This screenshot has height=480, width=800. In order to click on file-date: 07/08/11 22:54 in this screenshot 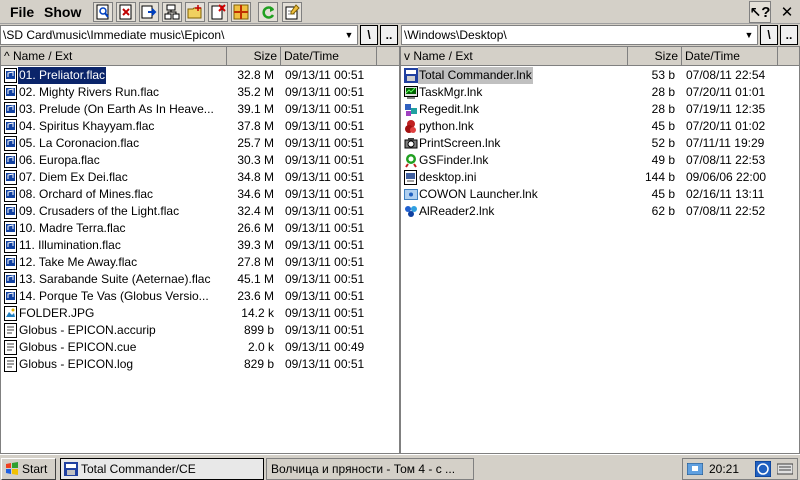, I will do `click(726, 75)`.